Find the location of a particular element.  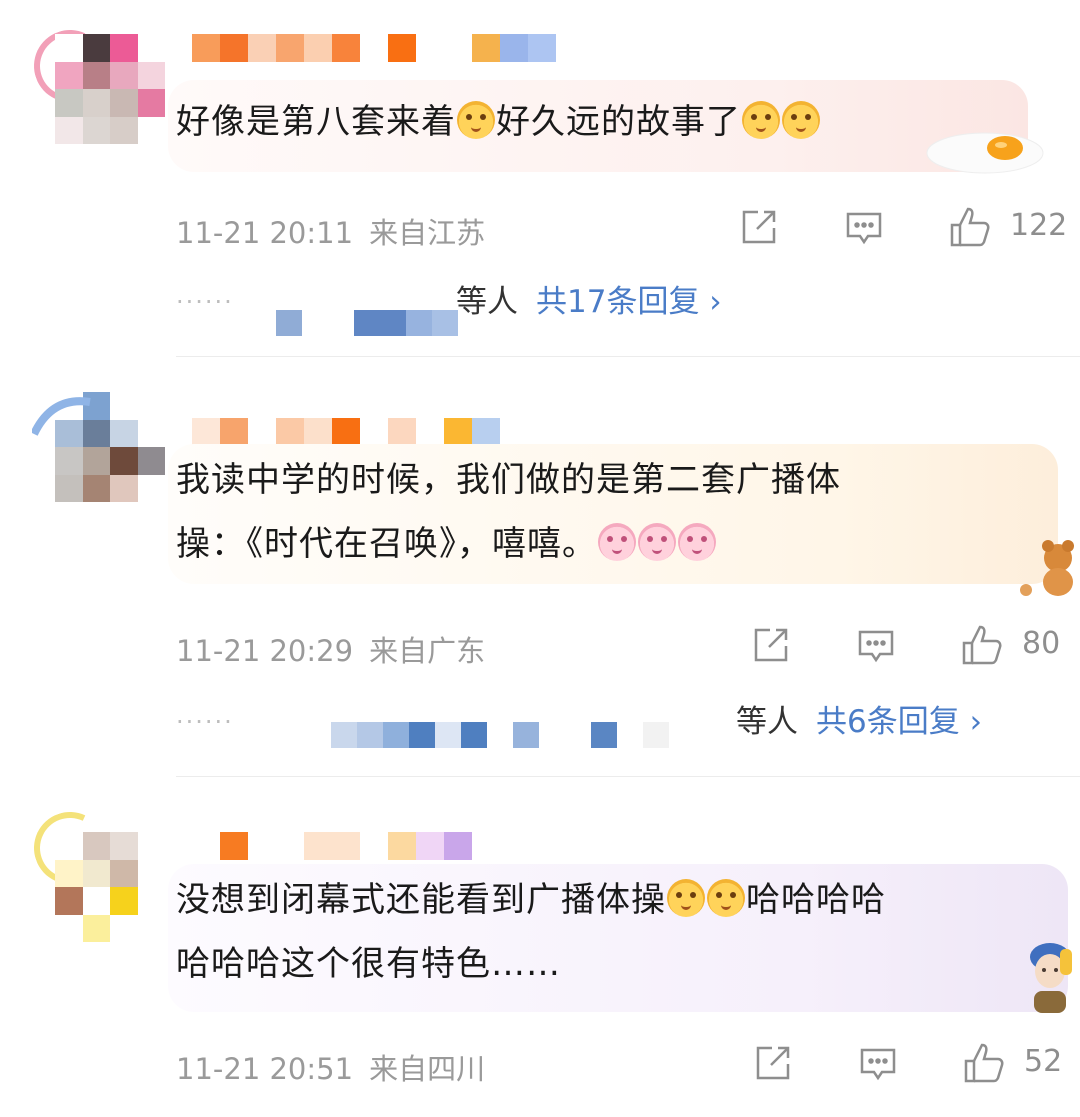

comment-text: 好像是第八套来着 好久远的故事了 is located at coordinates (498, 122).